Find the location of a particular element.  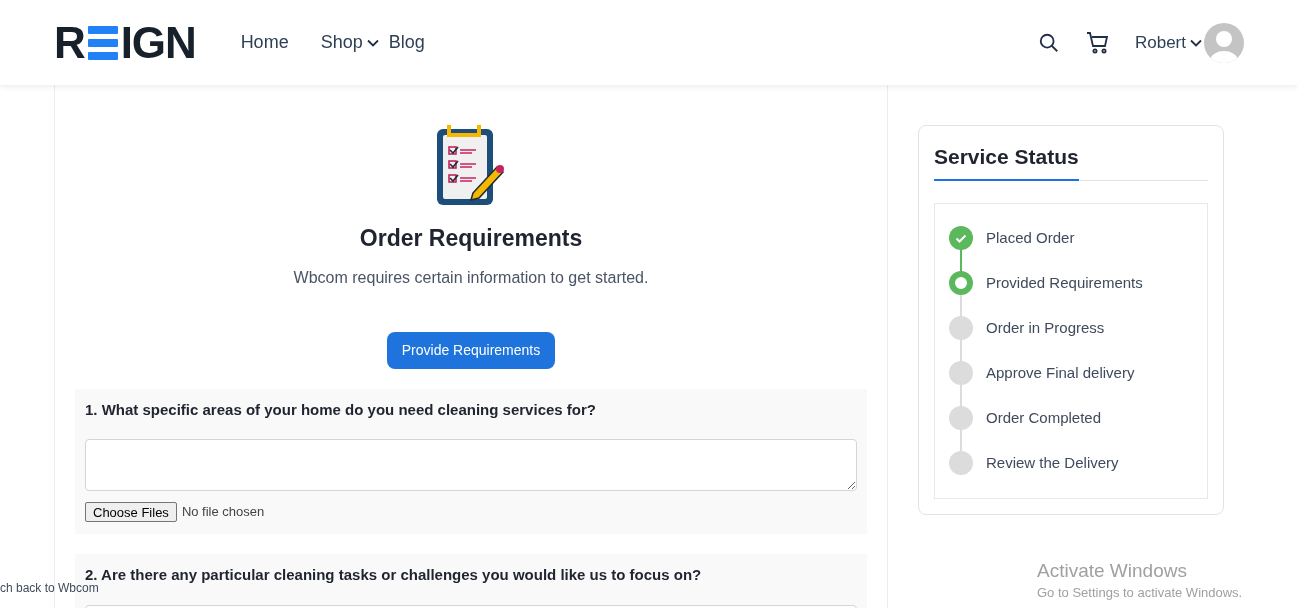

user-menu: Robert is located at coordinates (1168, 42).